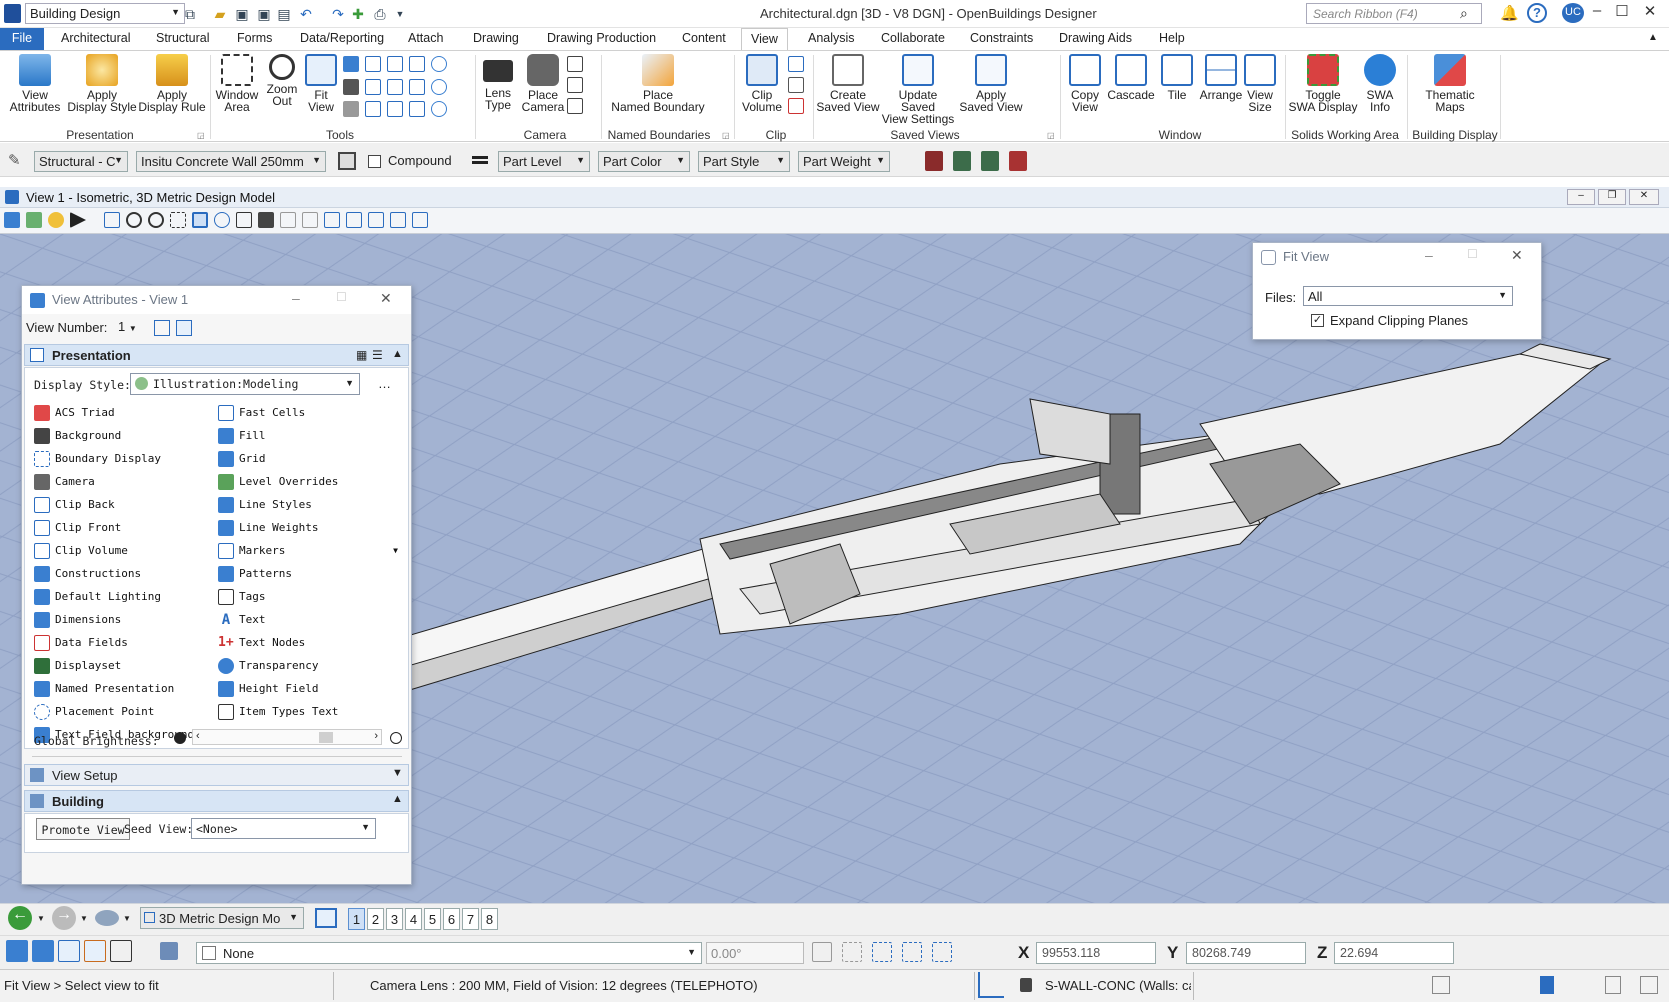  What do you see at coordinates (575, 64) in the screenshot?
I see `funnel-icon` at bounding box center [575, 64].